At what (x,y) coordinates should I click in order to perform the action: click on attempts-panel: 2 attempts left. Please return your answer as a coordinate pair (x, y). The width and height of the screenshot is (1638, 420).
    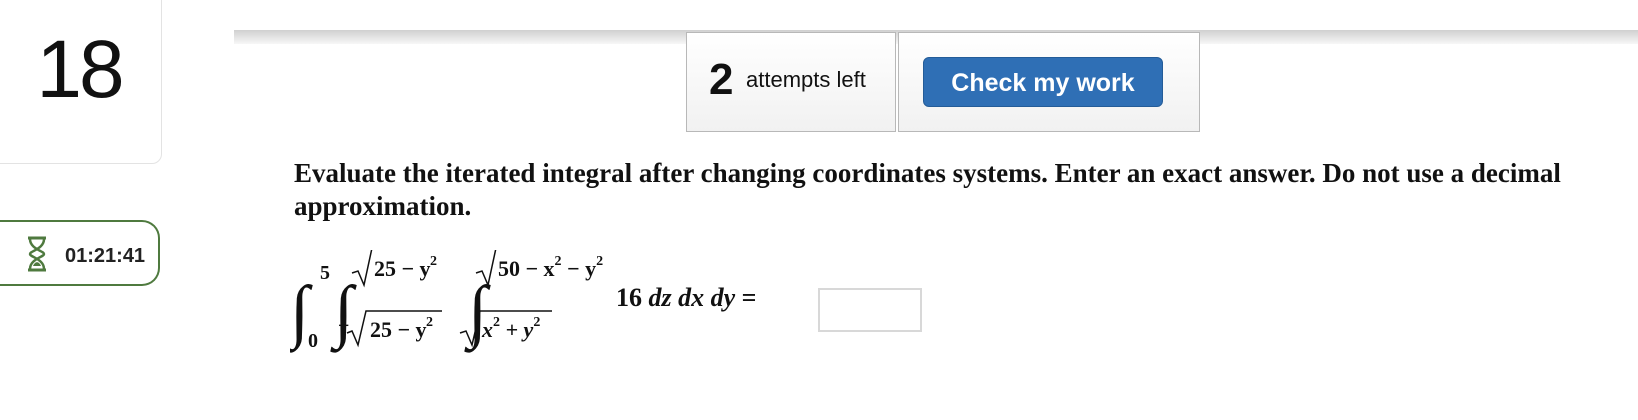
    Looking at the image, I should click on (791, 82).